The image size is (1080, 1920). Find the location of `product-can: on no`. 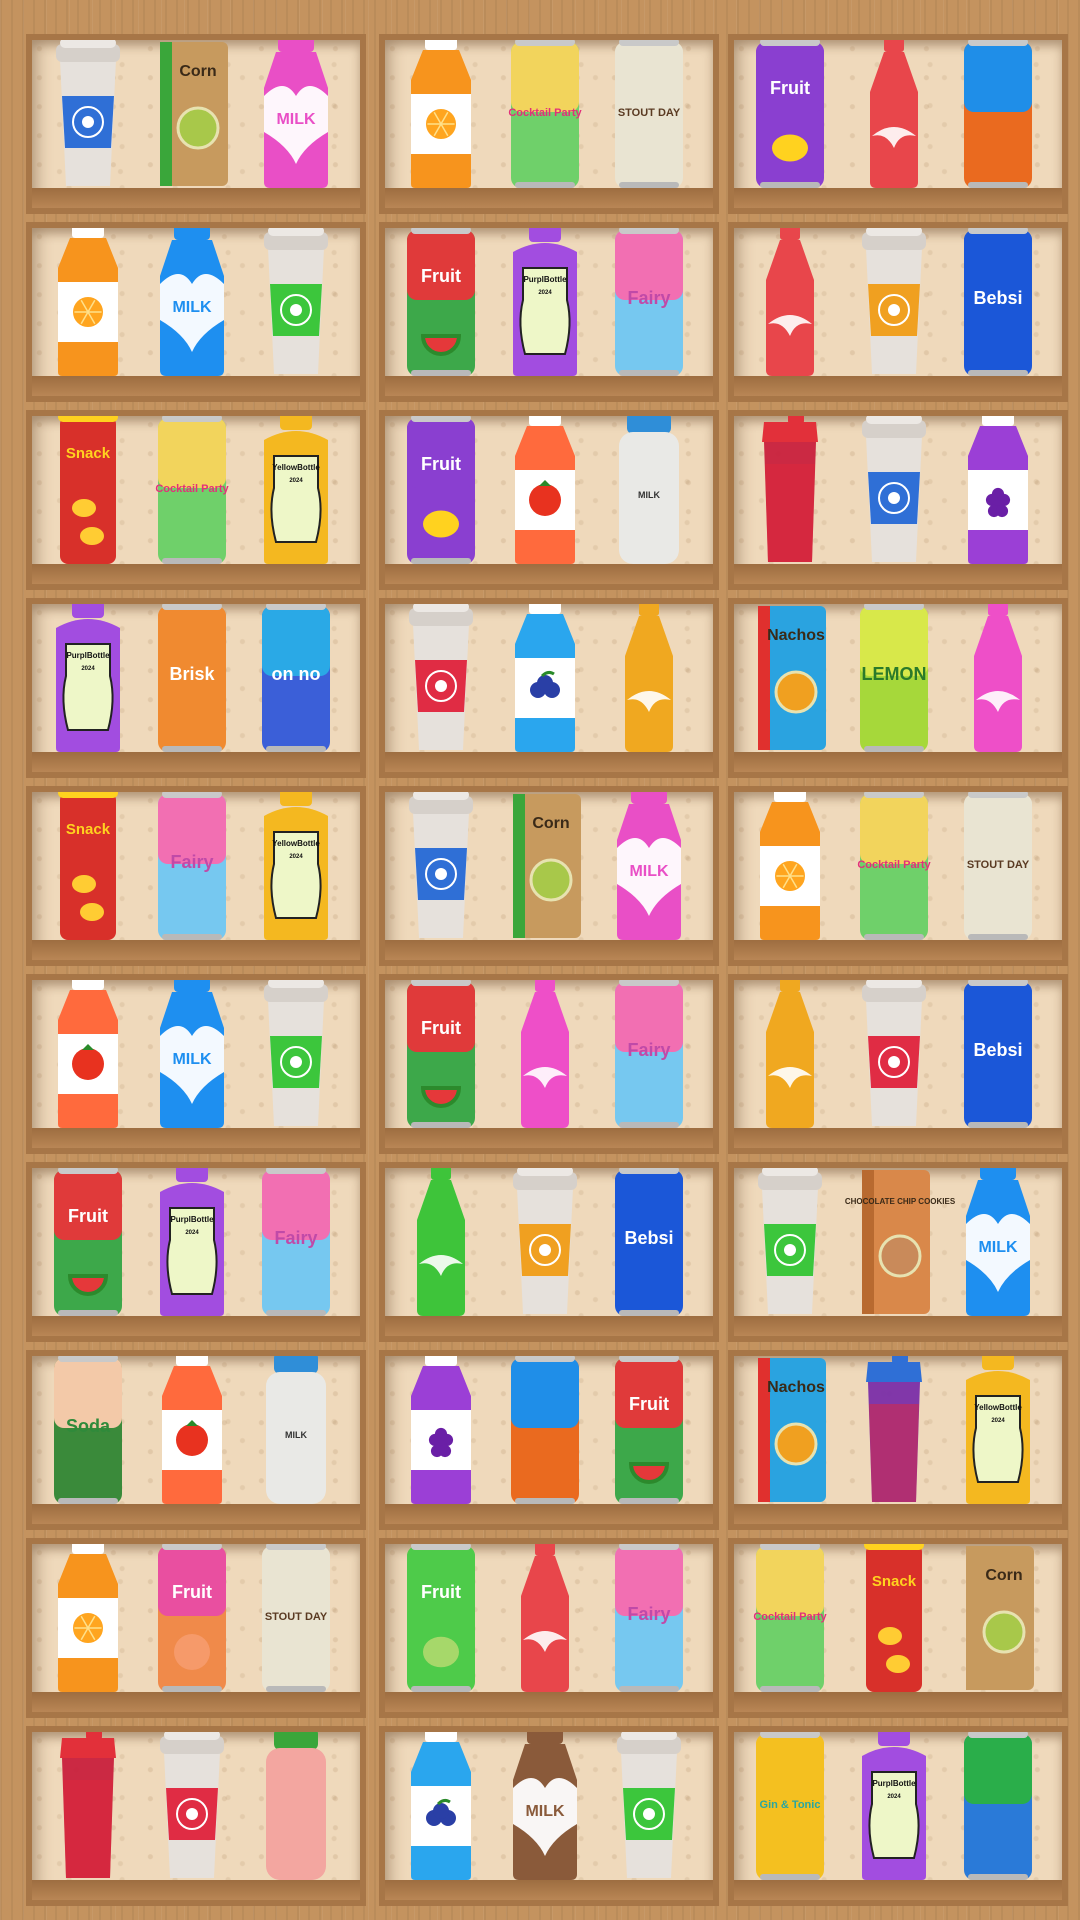

product-can: on no is located at coordinates (296, 678).